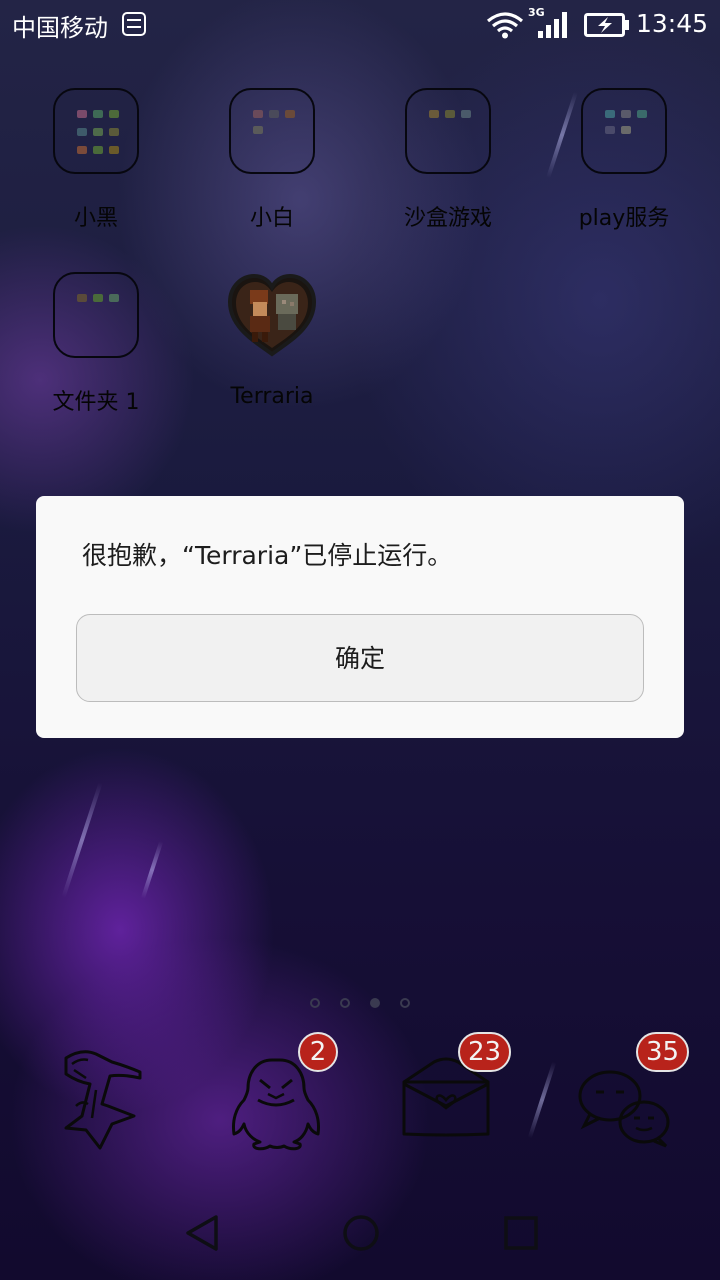 The width and height of the screenshot is (720, 1280). Describe the element at coordinates (361, 1233) in the screenshot. I see `home-icon` at that location.